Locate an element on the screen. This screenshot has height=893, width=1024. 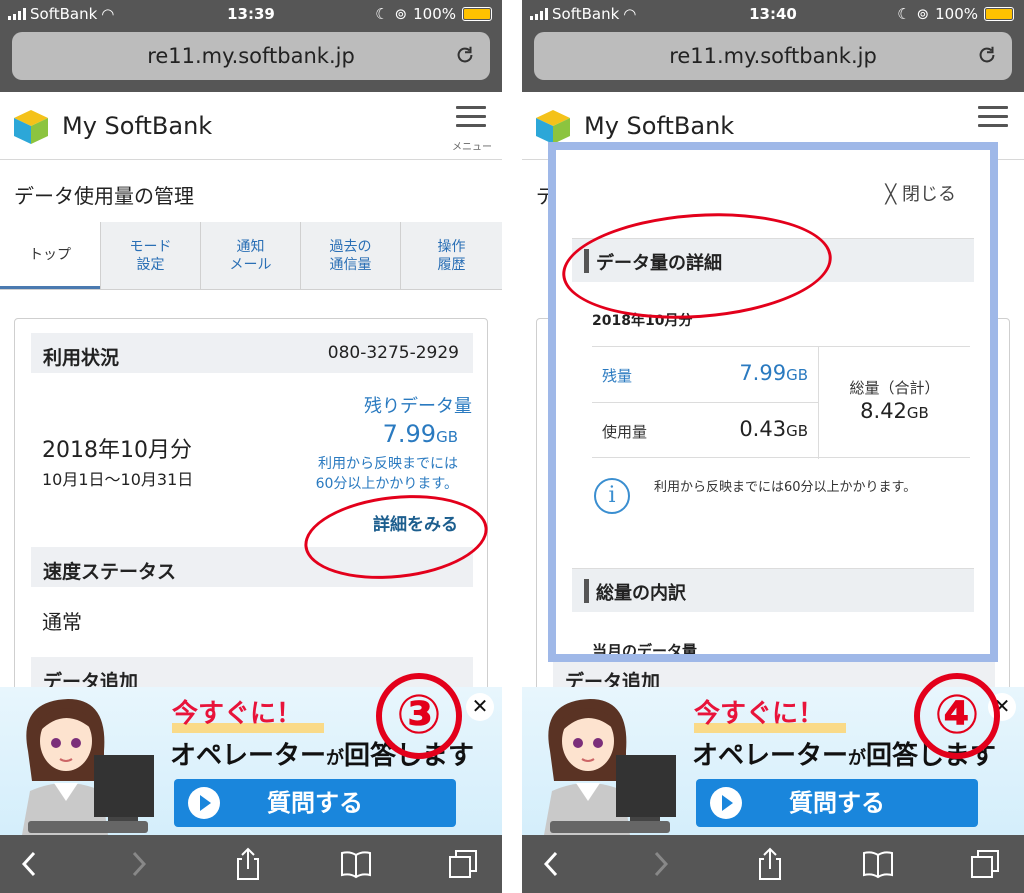
info-icon: i is located at coordinates (612, 496).